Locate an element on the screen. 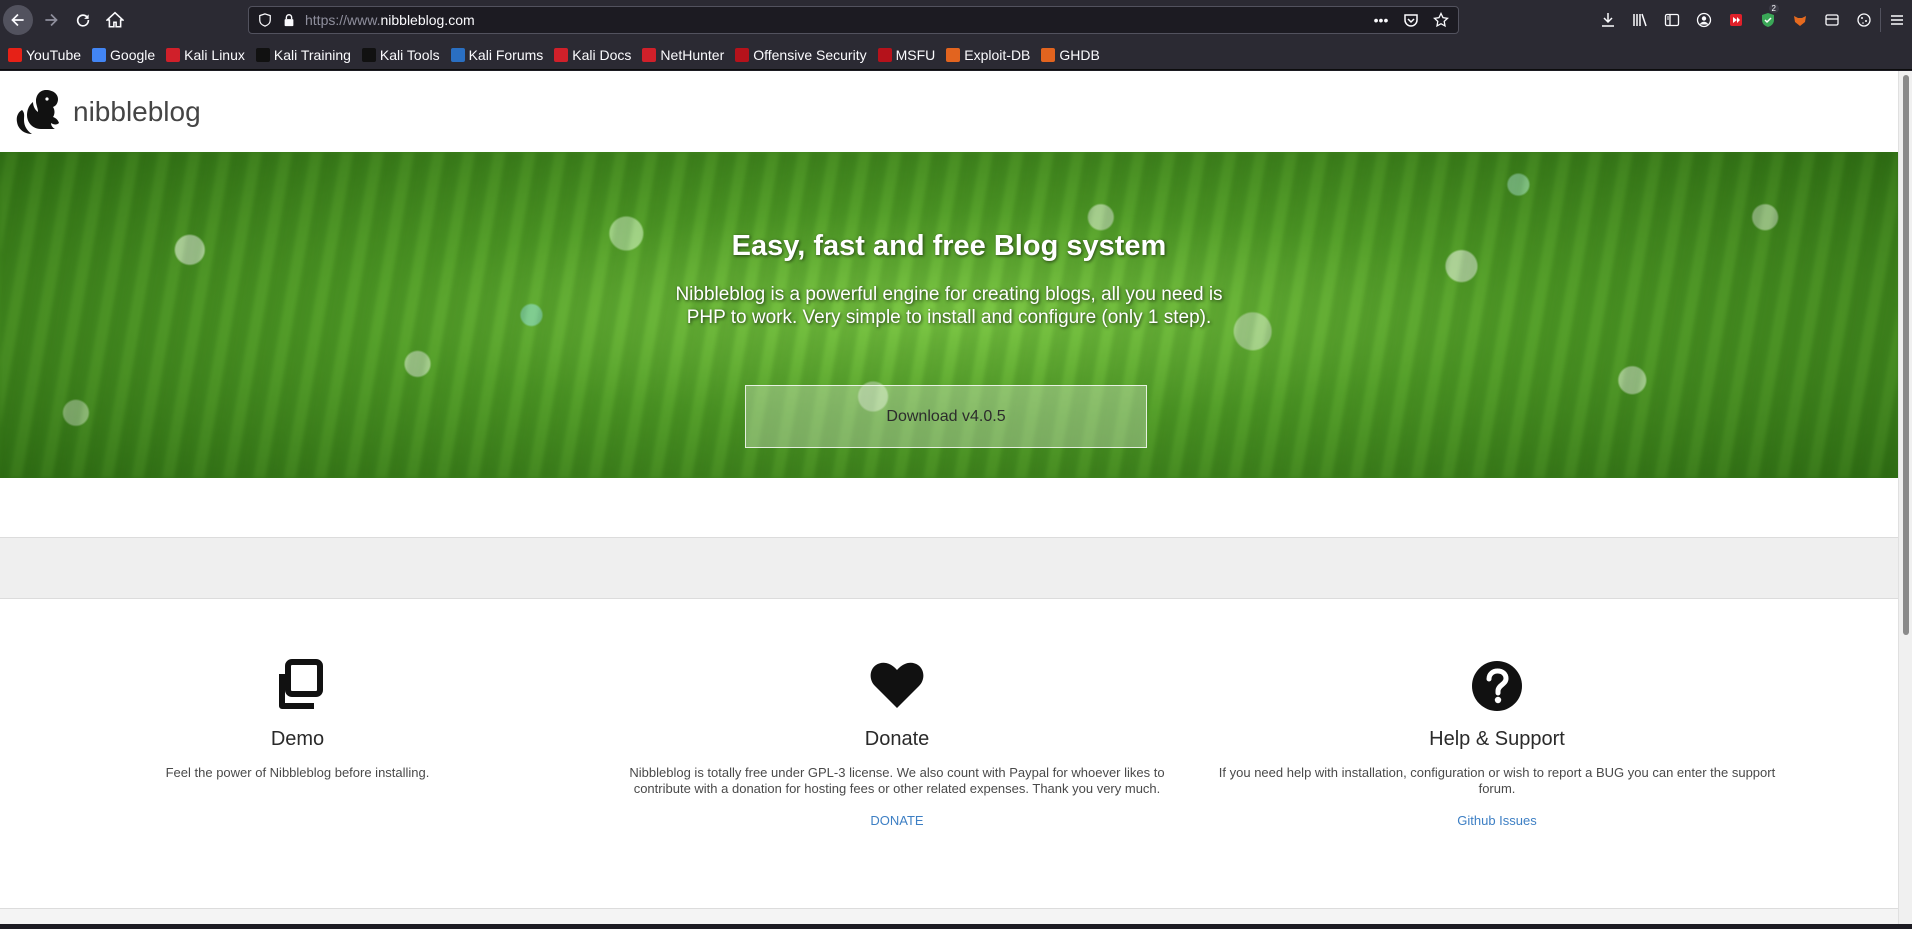 Image resolution: width=1912 pixels, height=929 pixels. back-button is located at coordinates (18, 20).